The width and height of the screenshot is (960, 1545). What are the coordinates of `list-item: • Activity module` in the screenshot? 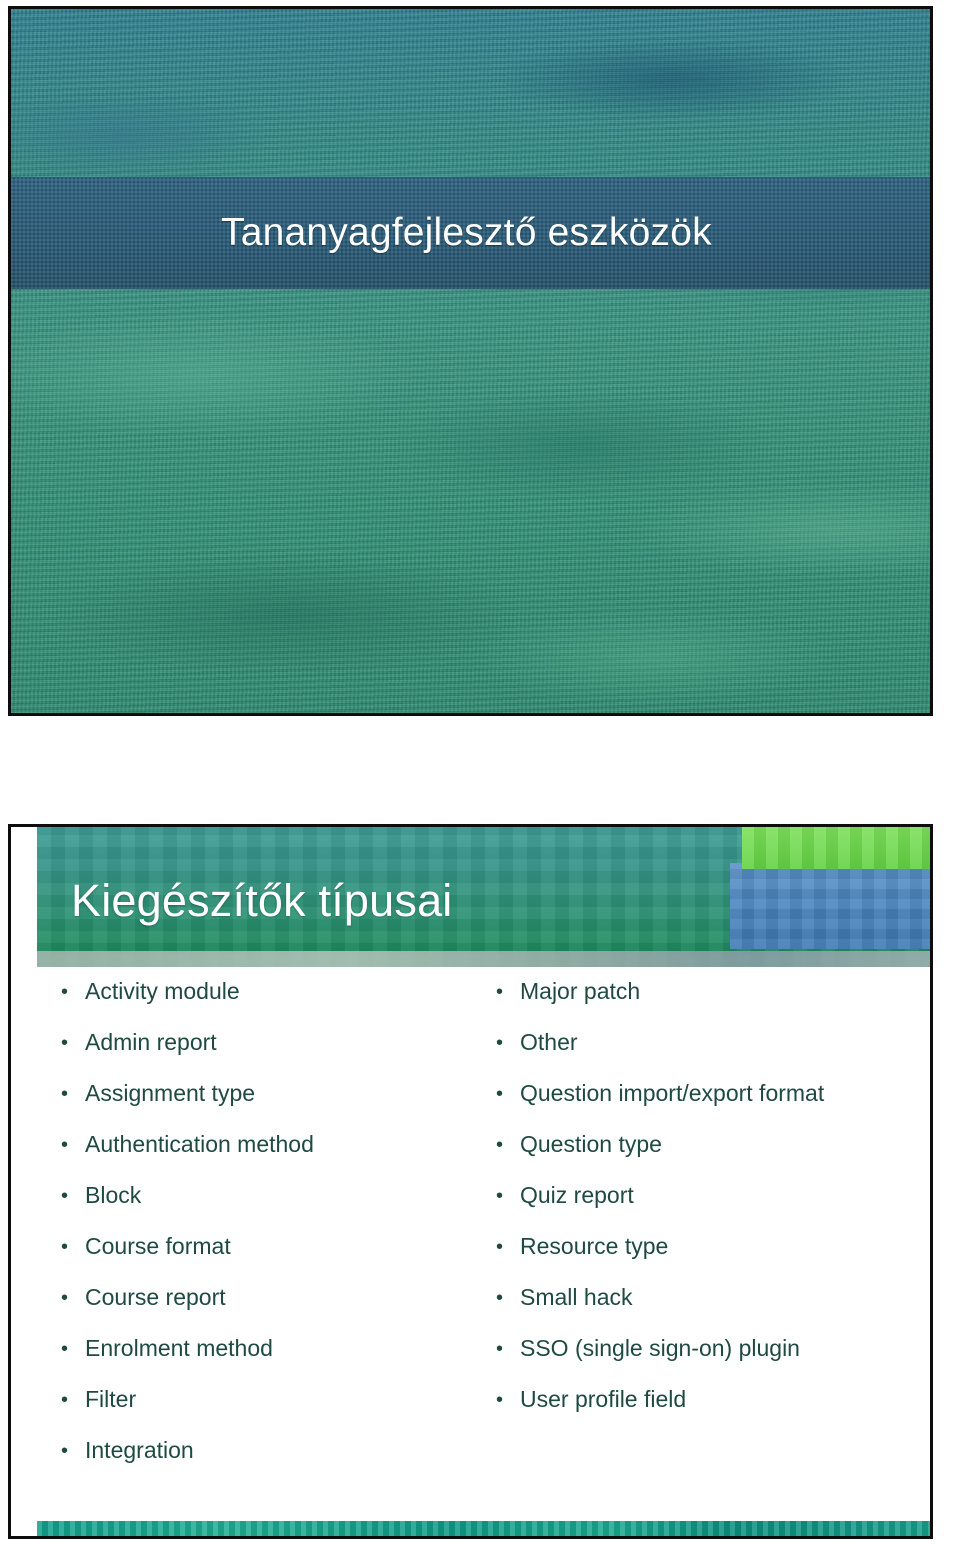 It's located at (271, 1002).